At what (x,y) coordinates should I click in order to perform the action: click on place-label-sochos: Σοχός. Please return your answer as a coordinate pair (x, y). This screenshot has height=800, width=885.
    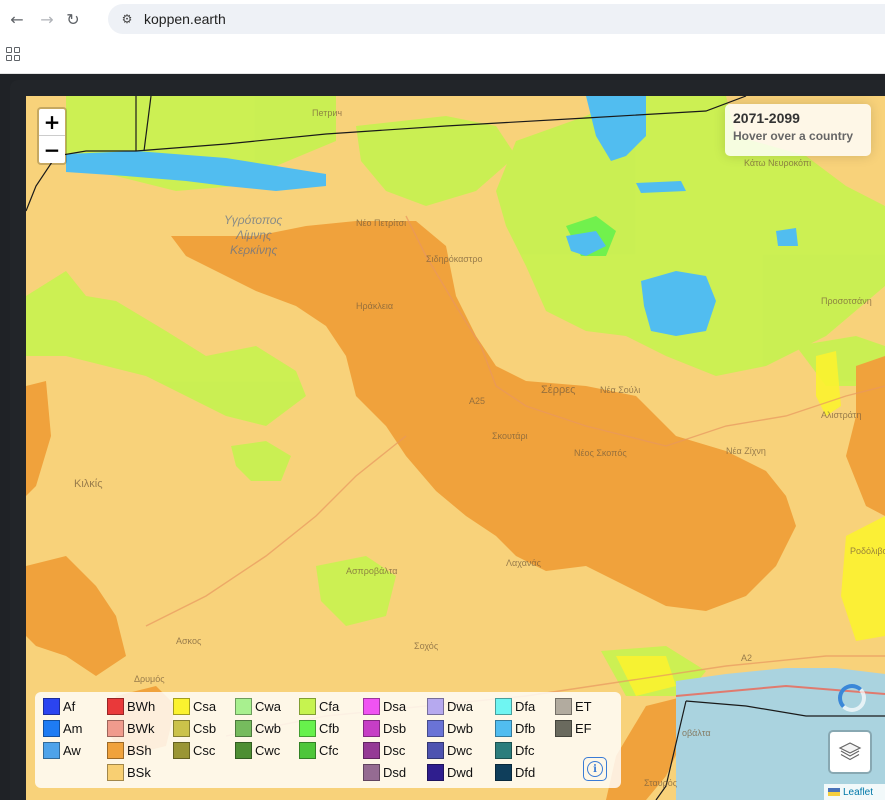
    Looking at the image, I should click on (426, 646).